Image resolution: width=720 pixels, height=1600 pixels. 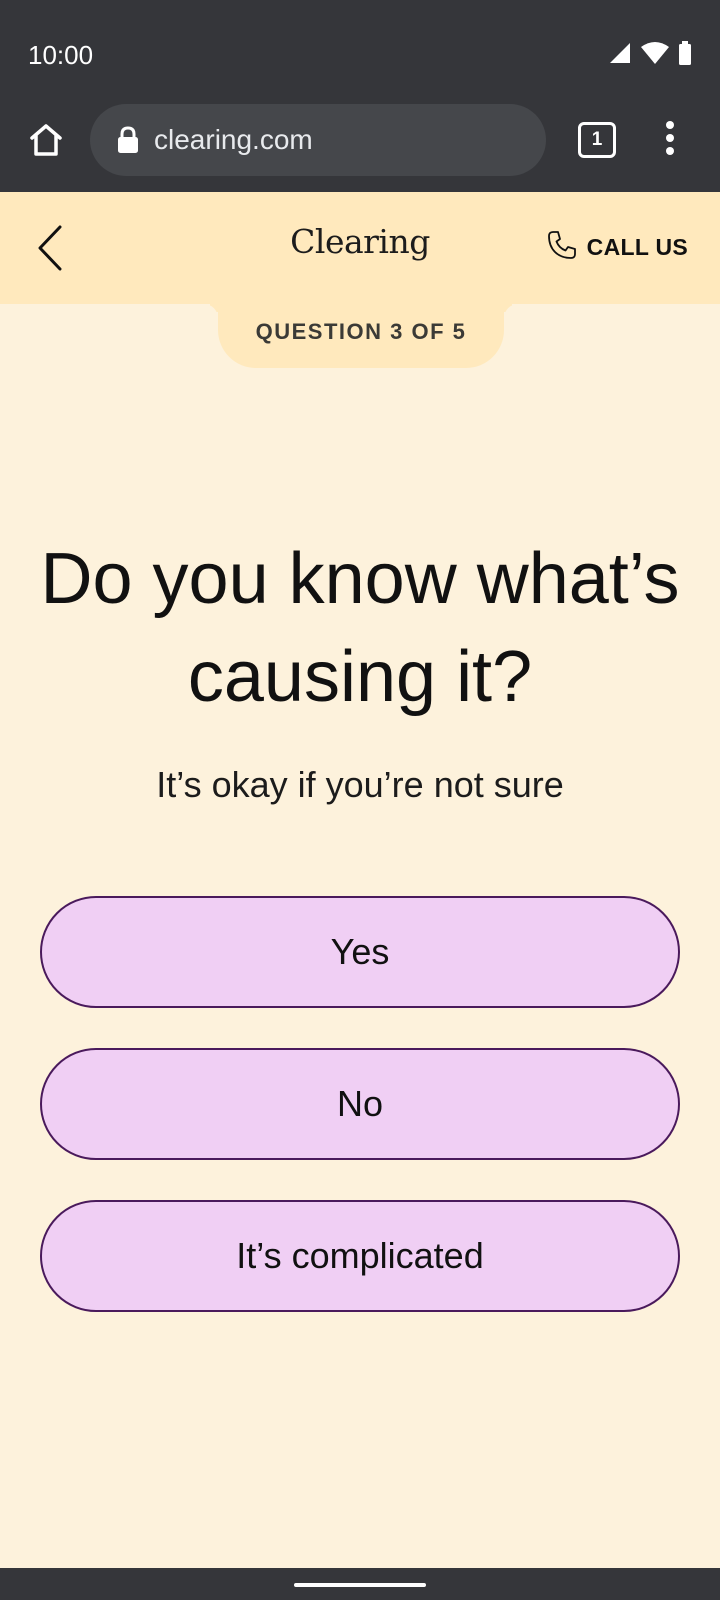 I want to click on question-subtitle: It’s okay if you’re not sure, so click(x=360, y=784).